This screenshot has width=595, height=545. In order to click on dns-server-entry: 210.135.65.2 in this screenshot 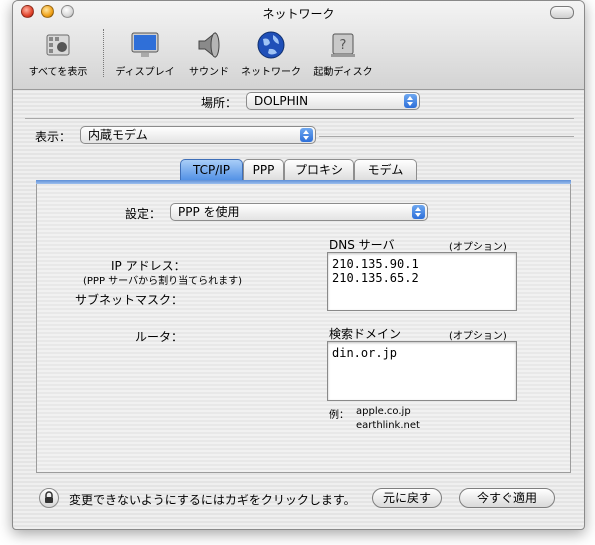, I will do `click(375, 278)`.